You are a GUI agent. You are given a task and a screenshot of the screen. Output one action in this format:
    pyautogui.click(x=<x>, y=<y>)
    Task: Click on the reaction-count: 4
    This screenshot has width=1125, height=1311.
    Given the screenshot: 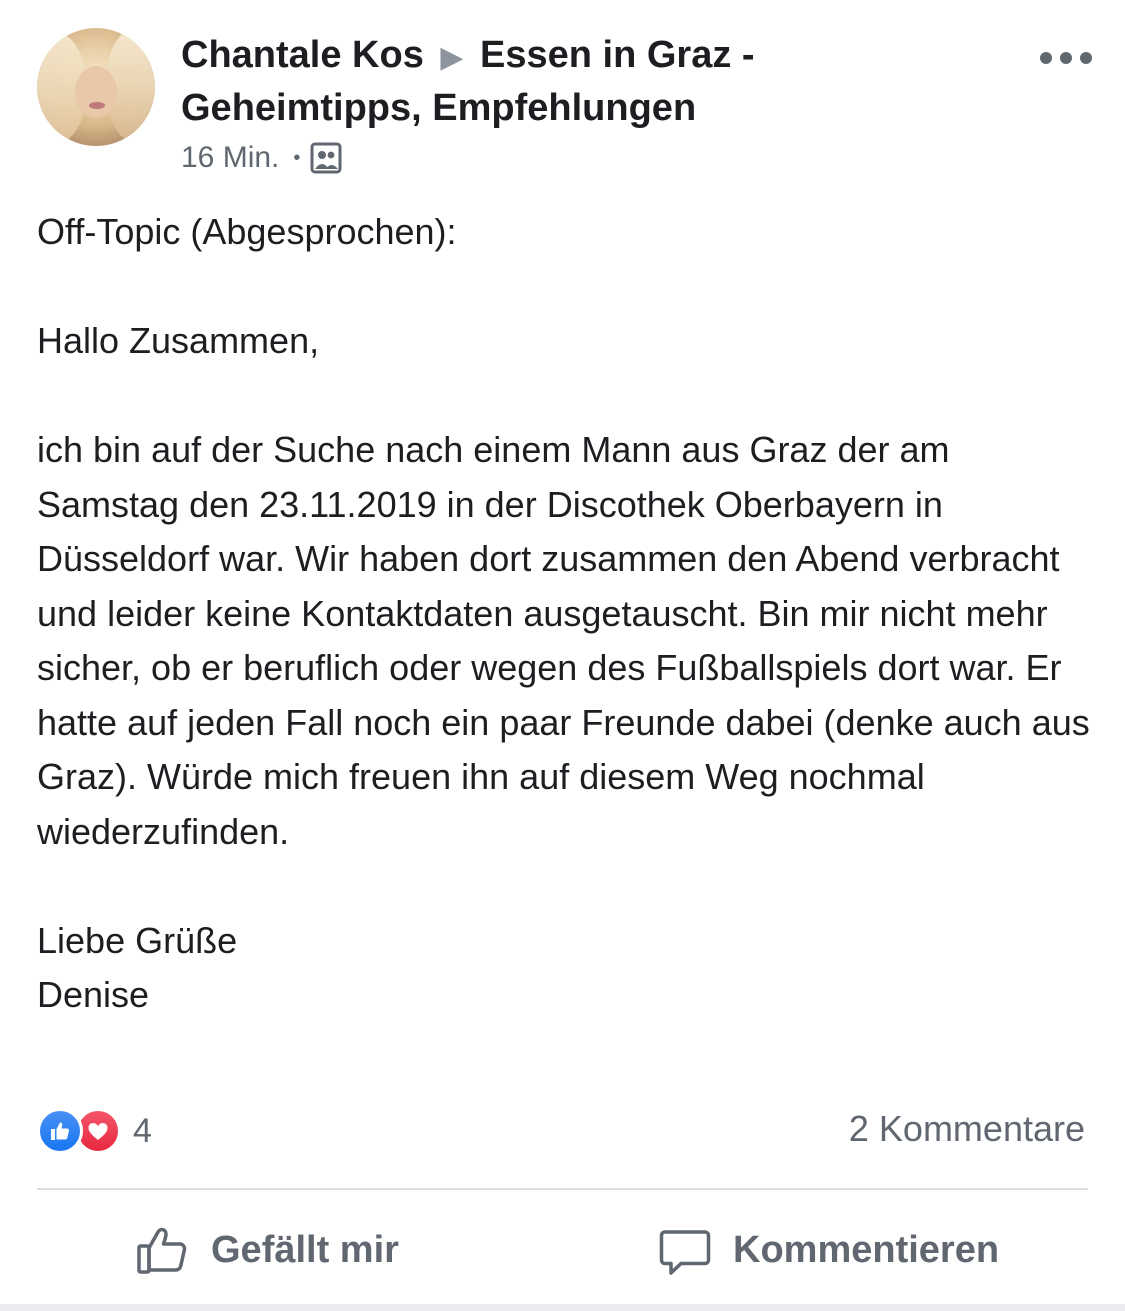 What is the action you would take?
    pyautogui.click(x=142, y=1130)
    